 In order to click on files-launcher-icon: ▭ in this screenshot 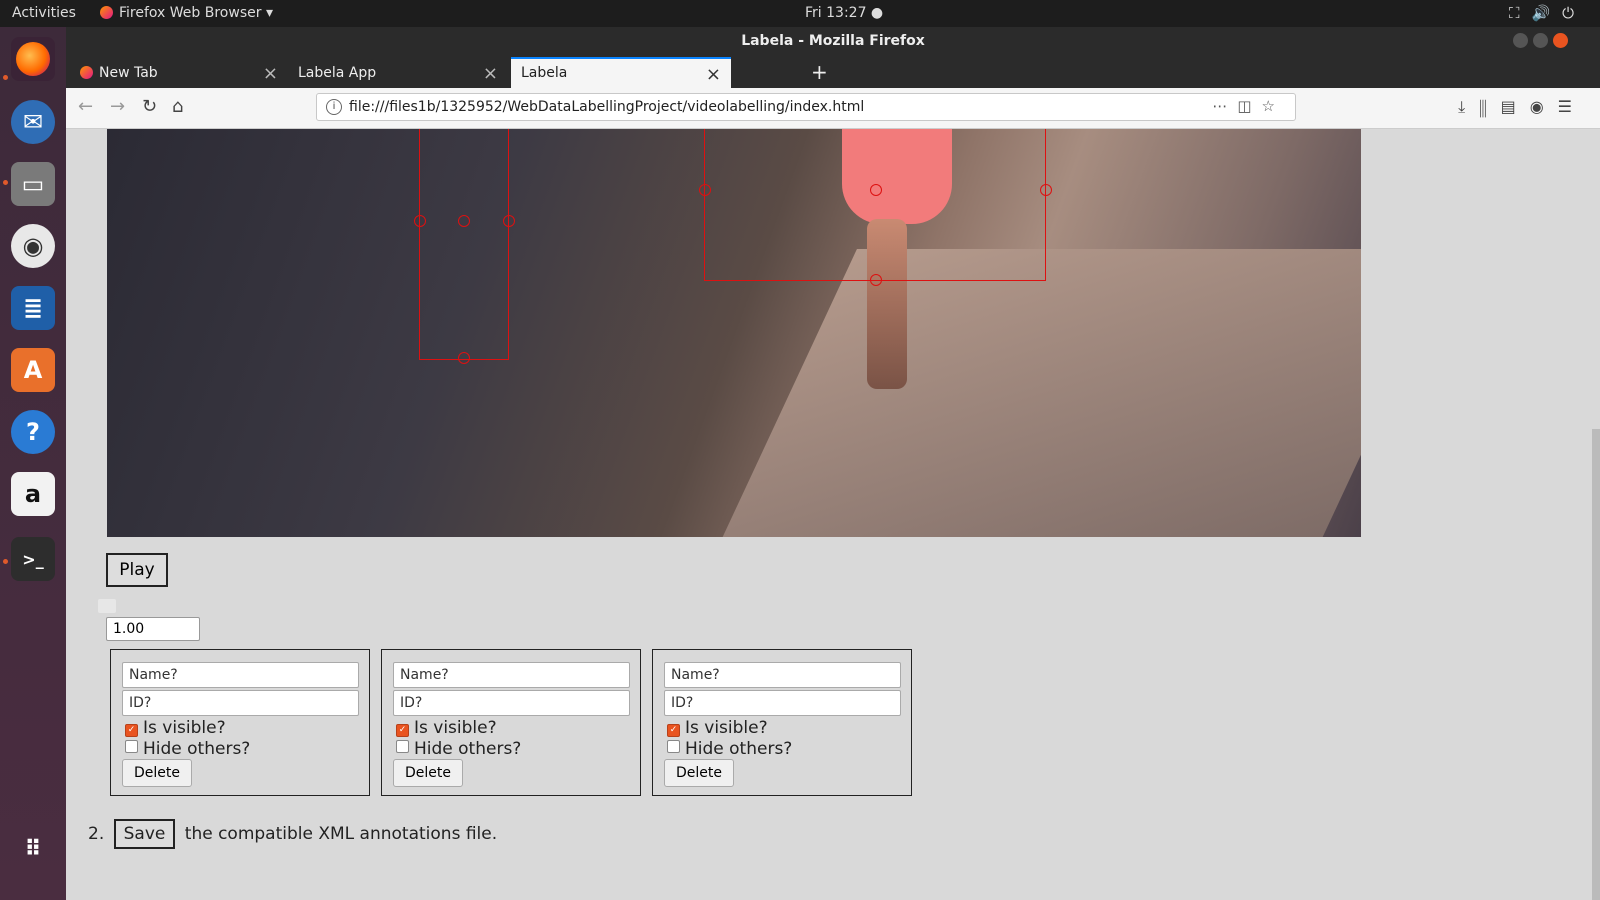, I will do `click(33, 184)`.